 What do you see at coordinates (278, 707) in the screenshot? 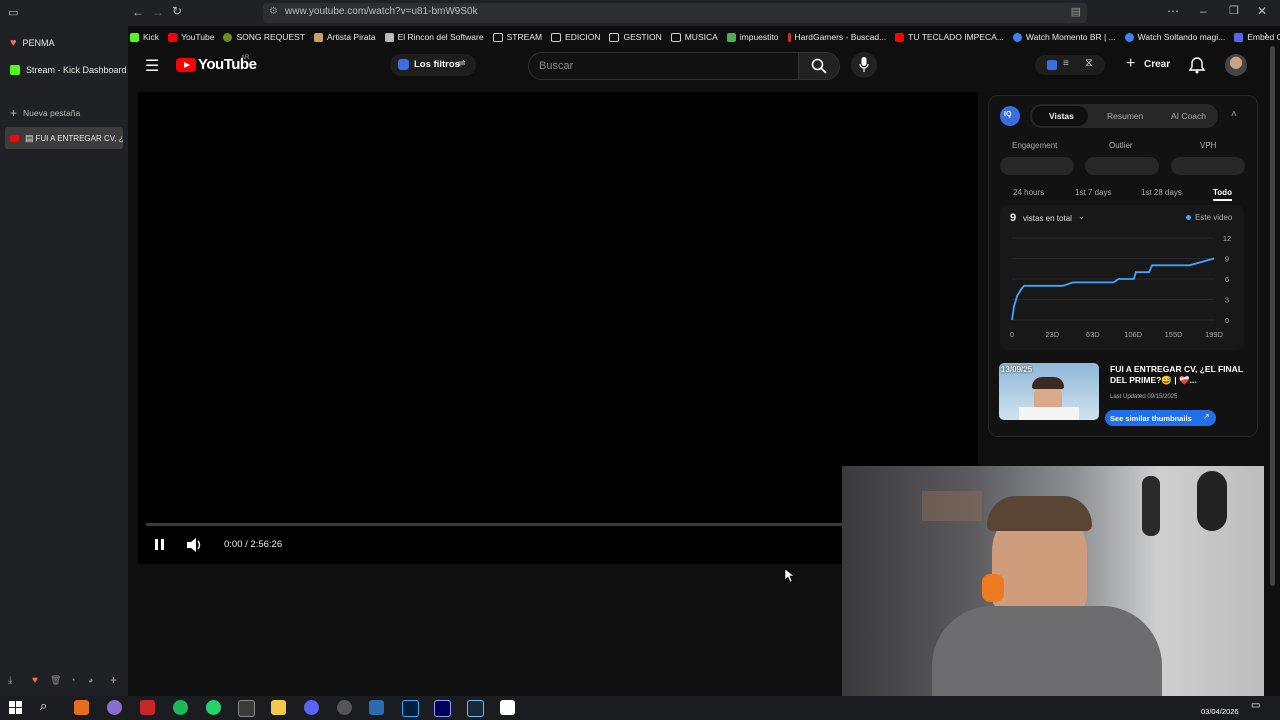
I see `file-explorer-icon` at bounding box center [278, 707].